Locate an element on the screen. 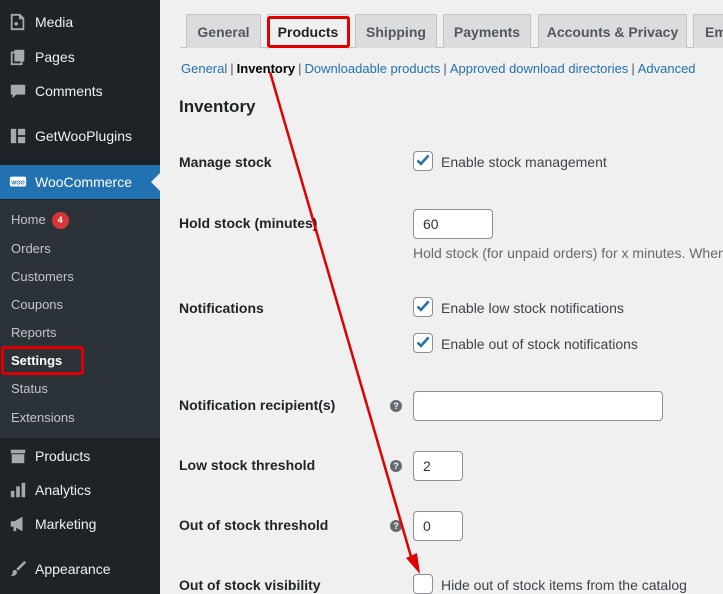  menu-marketing: Marketing is located at coordinates (80, 524).